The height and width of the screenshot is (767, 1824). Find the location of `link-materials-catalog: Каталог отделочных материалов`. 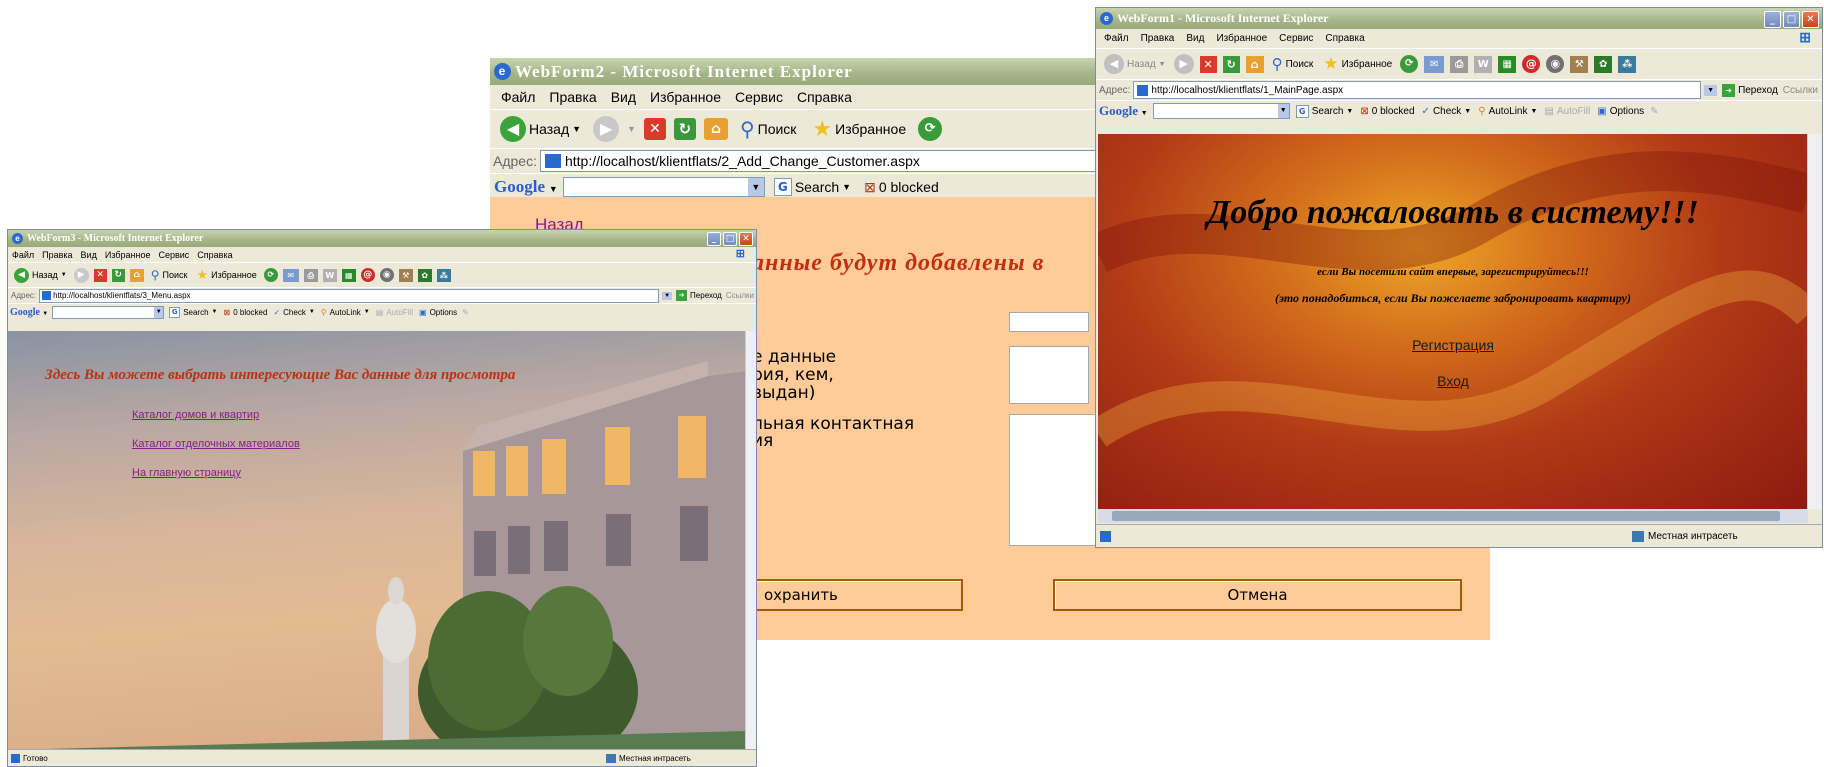

link-materials-catalog: Каталог отделочных материалов is located at coordinates (216, 444).